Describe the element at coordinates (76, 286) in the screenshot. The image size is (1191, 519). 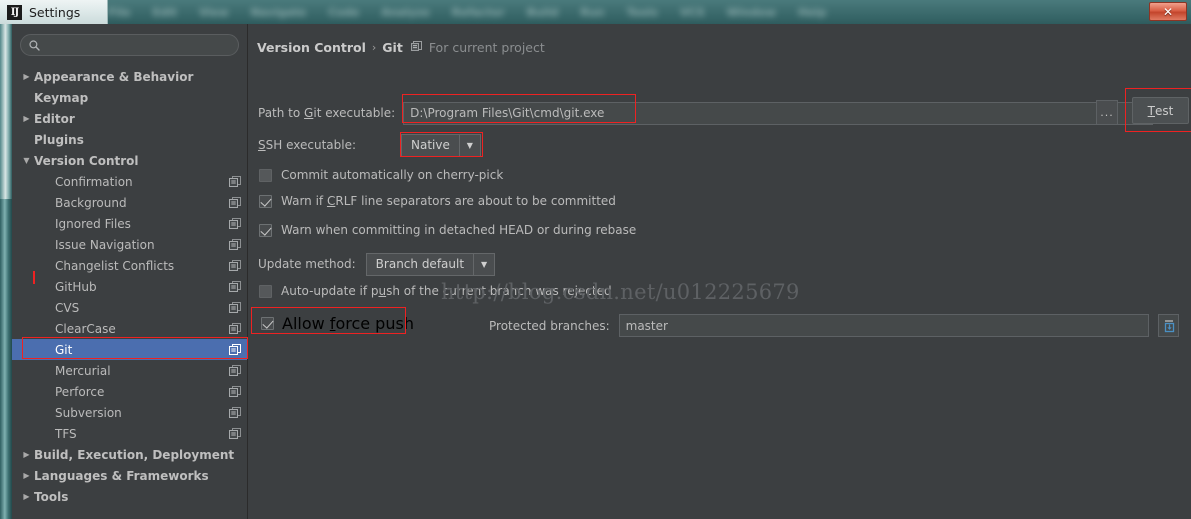
I see `sidebar-item-label: GitHub` at that location.